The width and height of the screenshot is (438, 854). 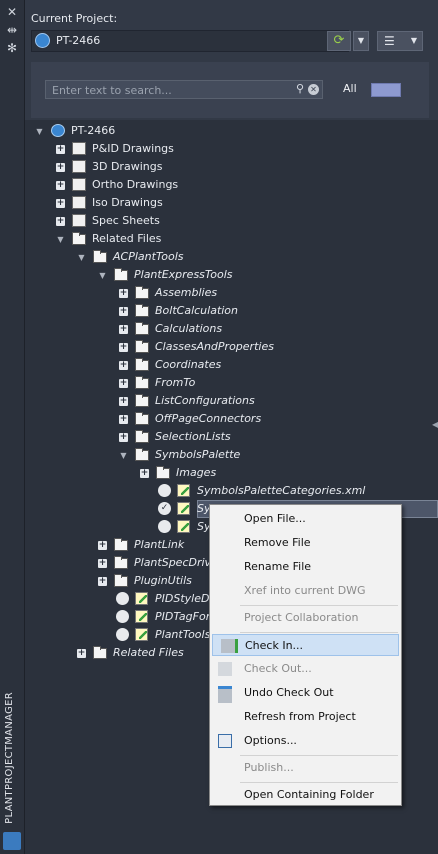 What do you see at coordinates (305, 717) in the screenshot?
I see `menu-item-refresh-from-project: Refresh from Project` at bounding box center [305, 717].